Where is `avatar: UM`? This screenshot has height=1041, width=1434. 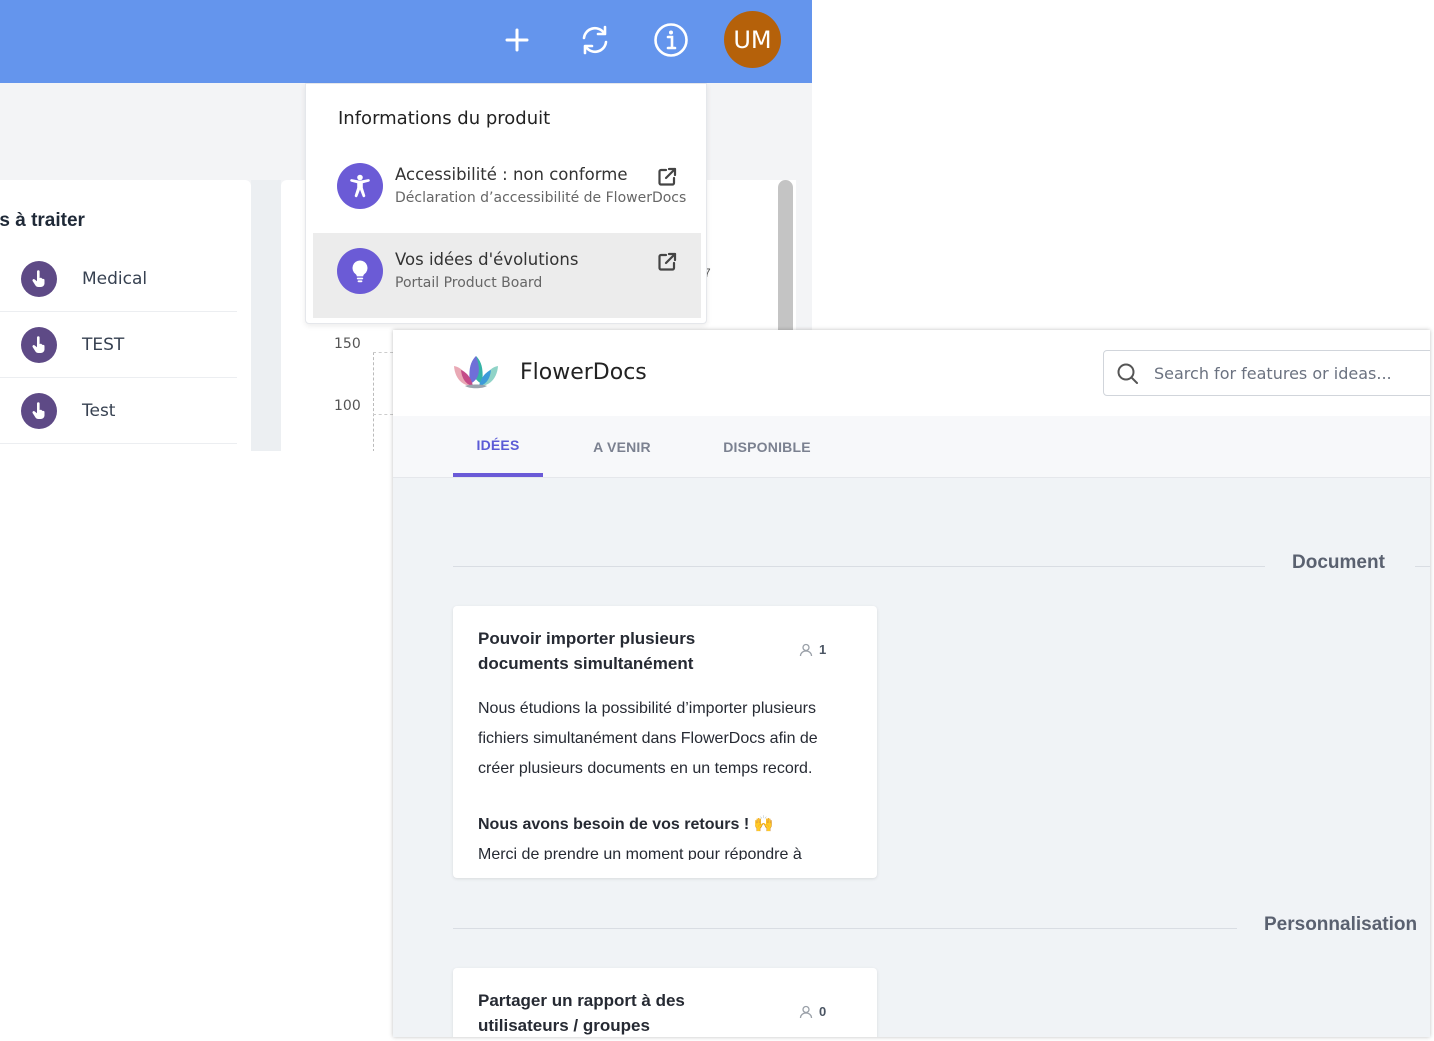
avatar: UM is located at coordinates (752, 39).